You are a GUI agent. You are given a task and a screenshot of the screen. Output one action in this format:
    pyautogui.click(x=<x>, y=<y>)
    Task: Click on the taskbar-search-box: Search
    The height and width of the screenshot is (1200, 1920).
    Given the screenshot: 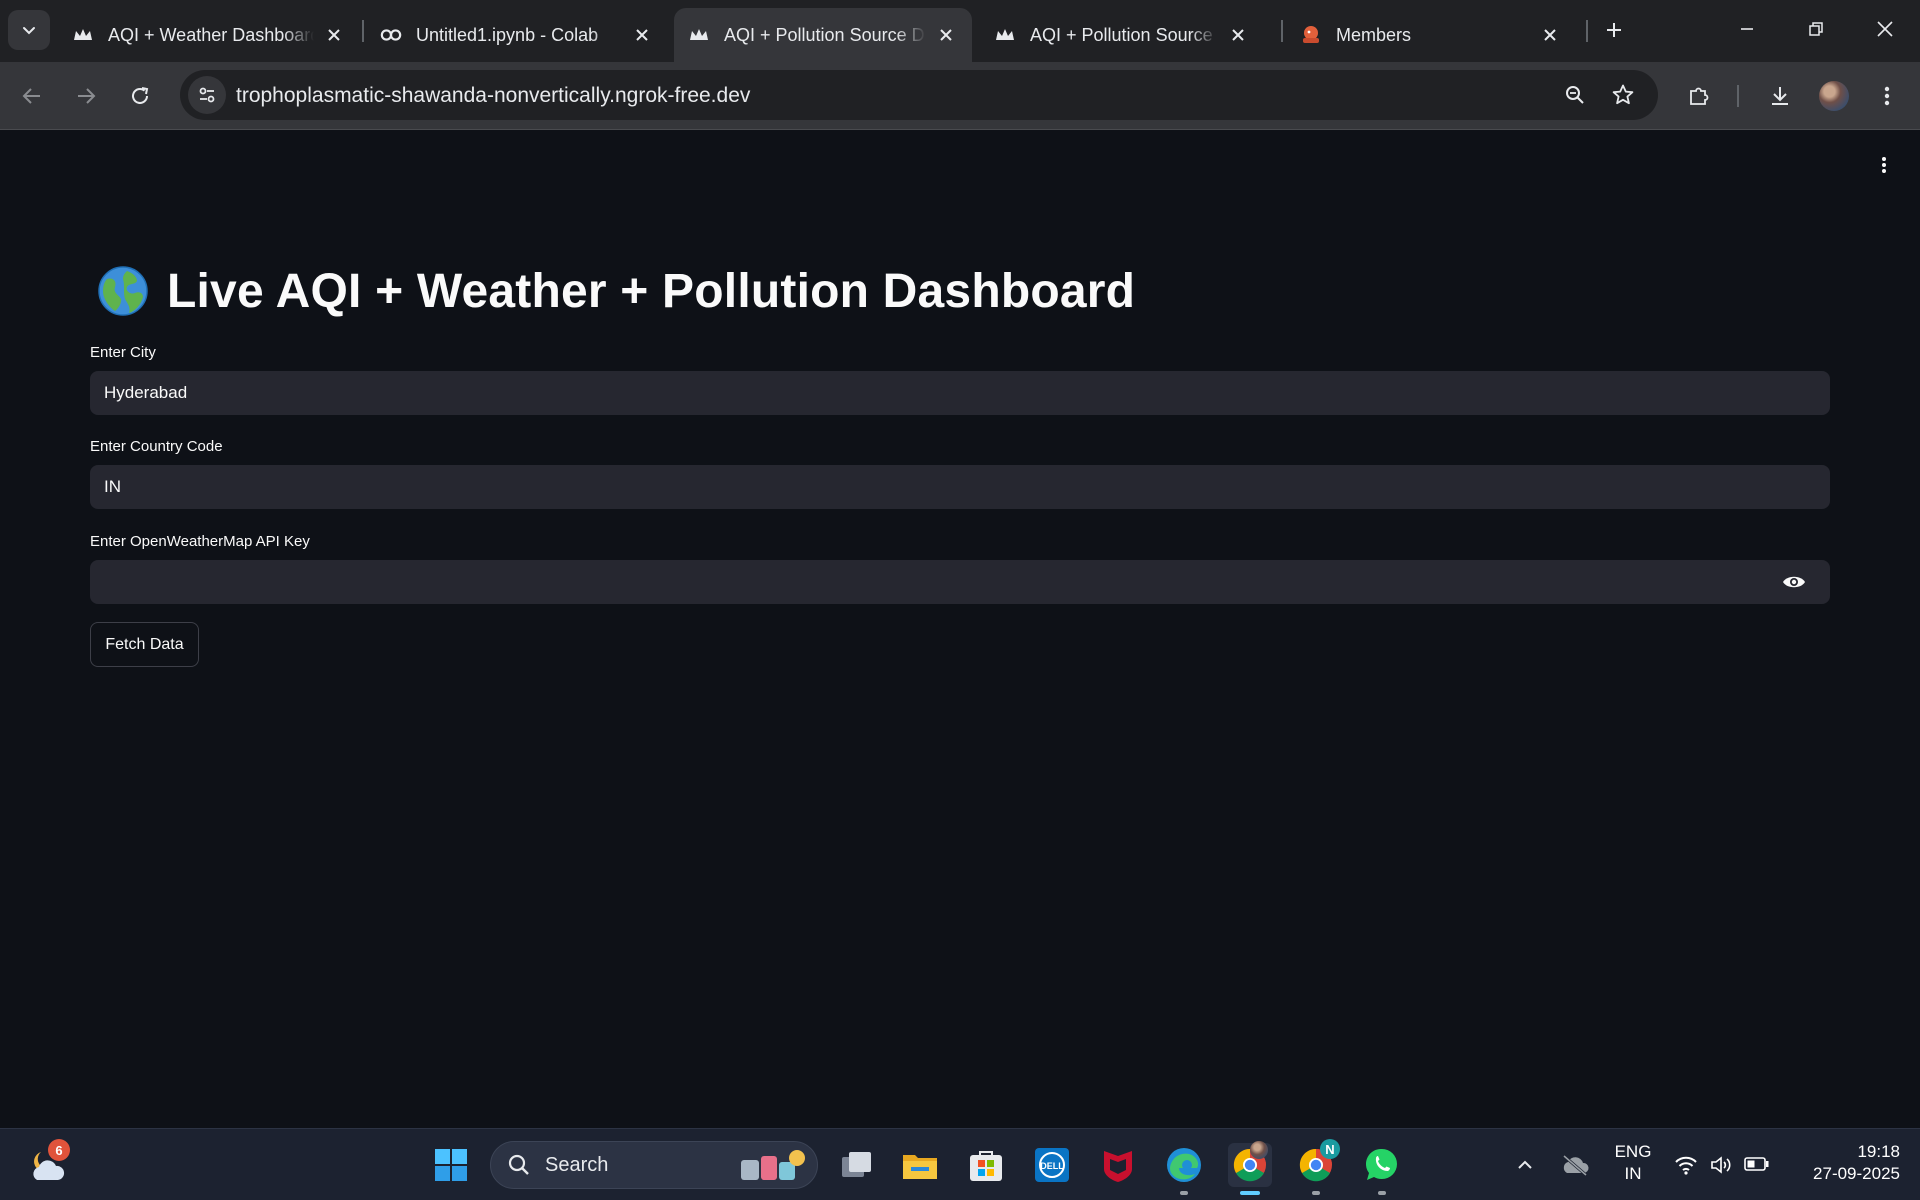 What is the action you would take?
    pyautogui.click(x=654, y=1165)
    